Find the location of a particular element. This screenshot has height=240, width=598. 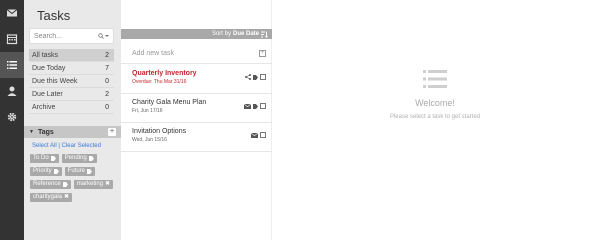

filter-count: 7 is located at coordinates (107, 68).